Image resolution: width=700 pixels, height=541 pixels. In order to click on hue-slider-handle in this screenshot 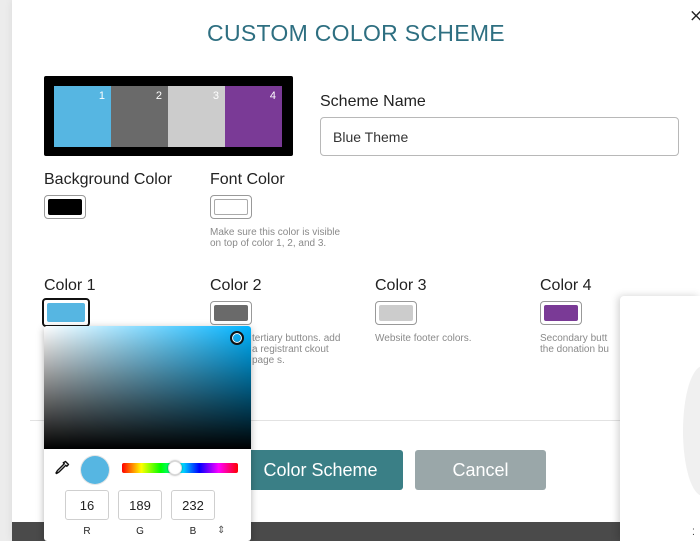, I will do `click(175, 468)`.